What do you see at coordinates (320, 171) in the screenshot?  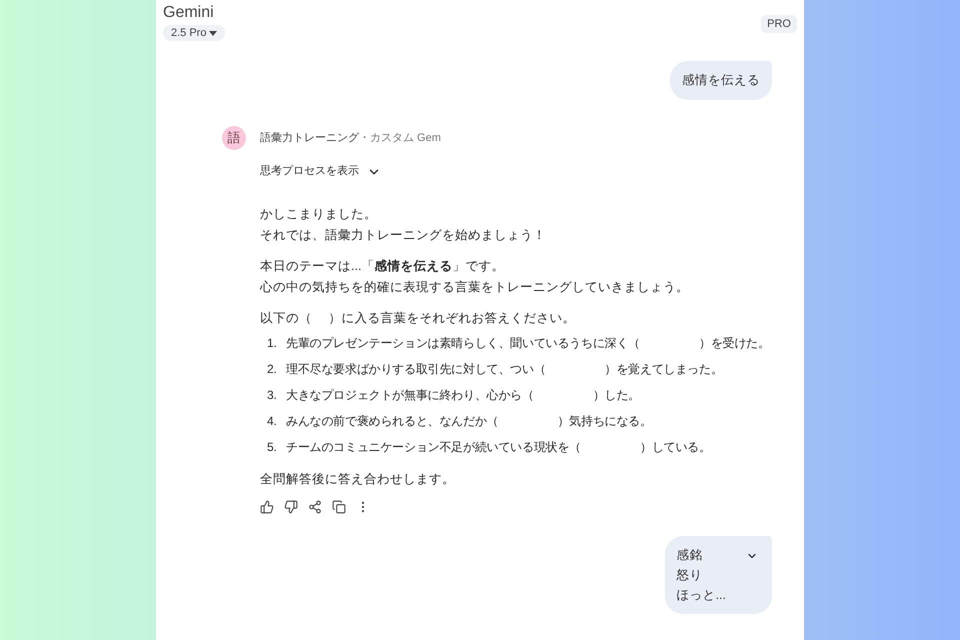 I see `show-thinking-toggle: 思考プロセスを表示` at bounding box center [320, 171].